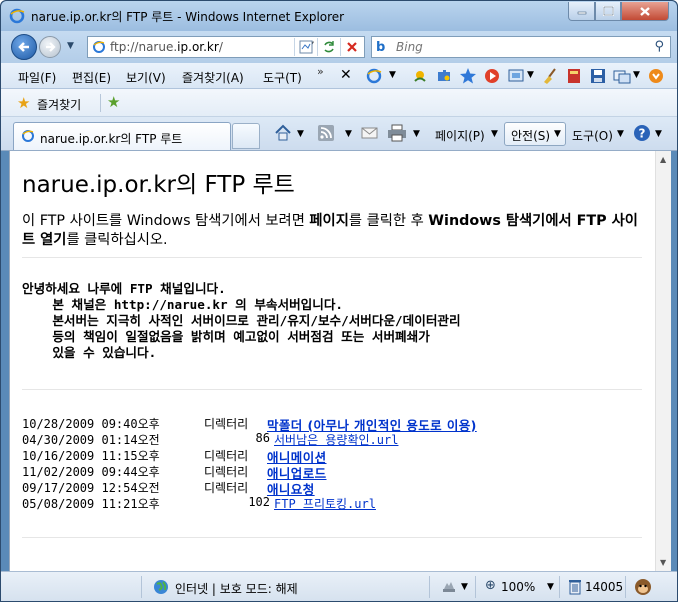 The image size is (678, 602). Describe the element at coordinates (351, 47) in the screenshot. I see `stop-button` at that location.